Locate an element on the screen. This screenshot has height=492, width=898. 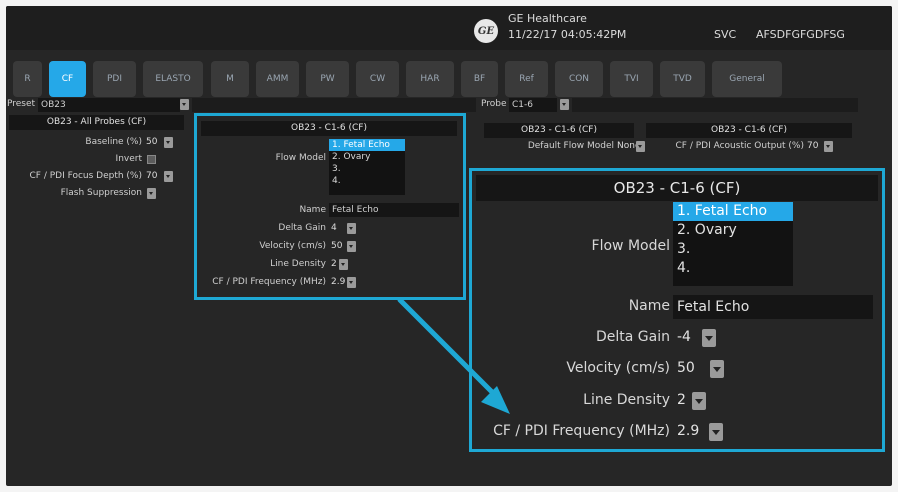
zoom-flow-model-item: 1. Fetal Echo is located at coordinates (733, 211).